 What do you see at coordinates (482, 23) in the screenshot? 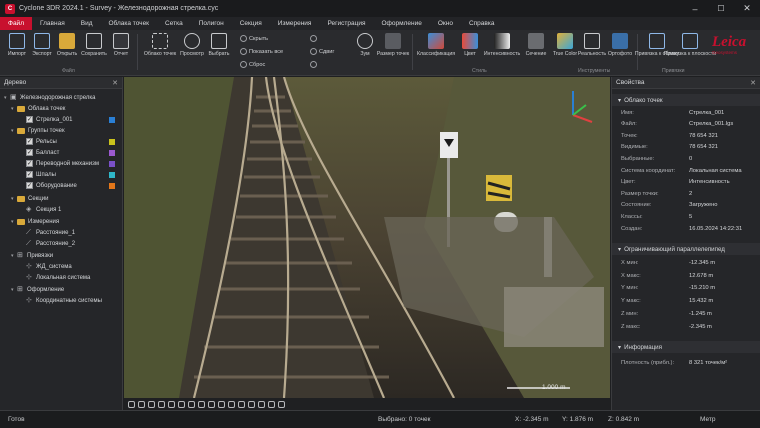
I see `menu-help: Справка` at bounding box center [482, 23].